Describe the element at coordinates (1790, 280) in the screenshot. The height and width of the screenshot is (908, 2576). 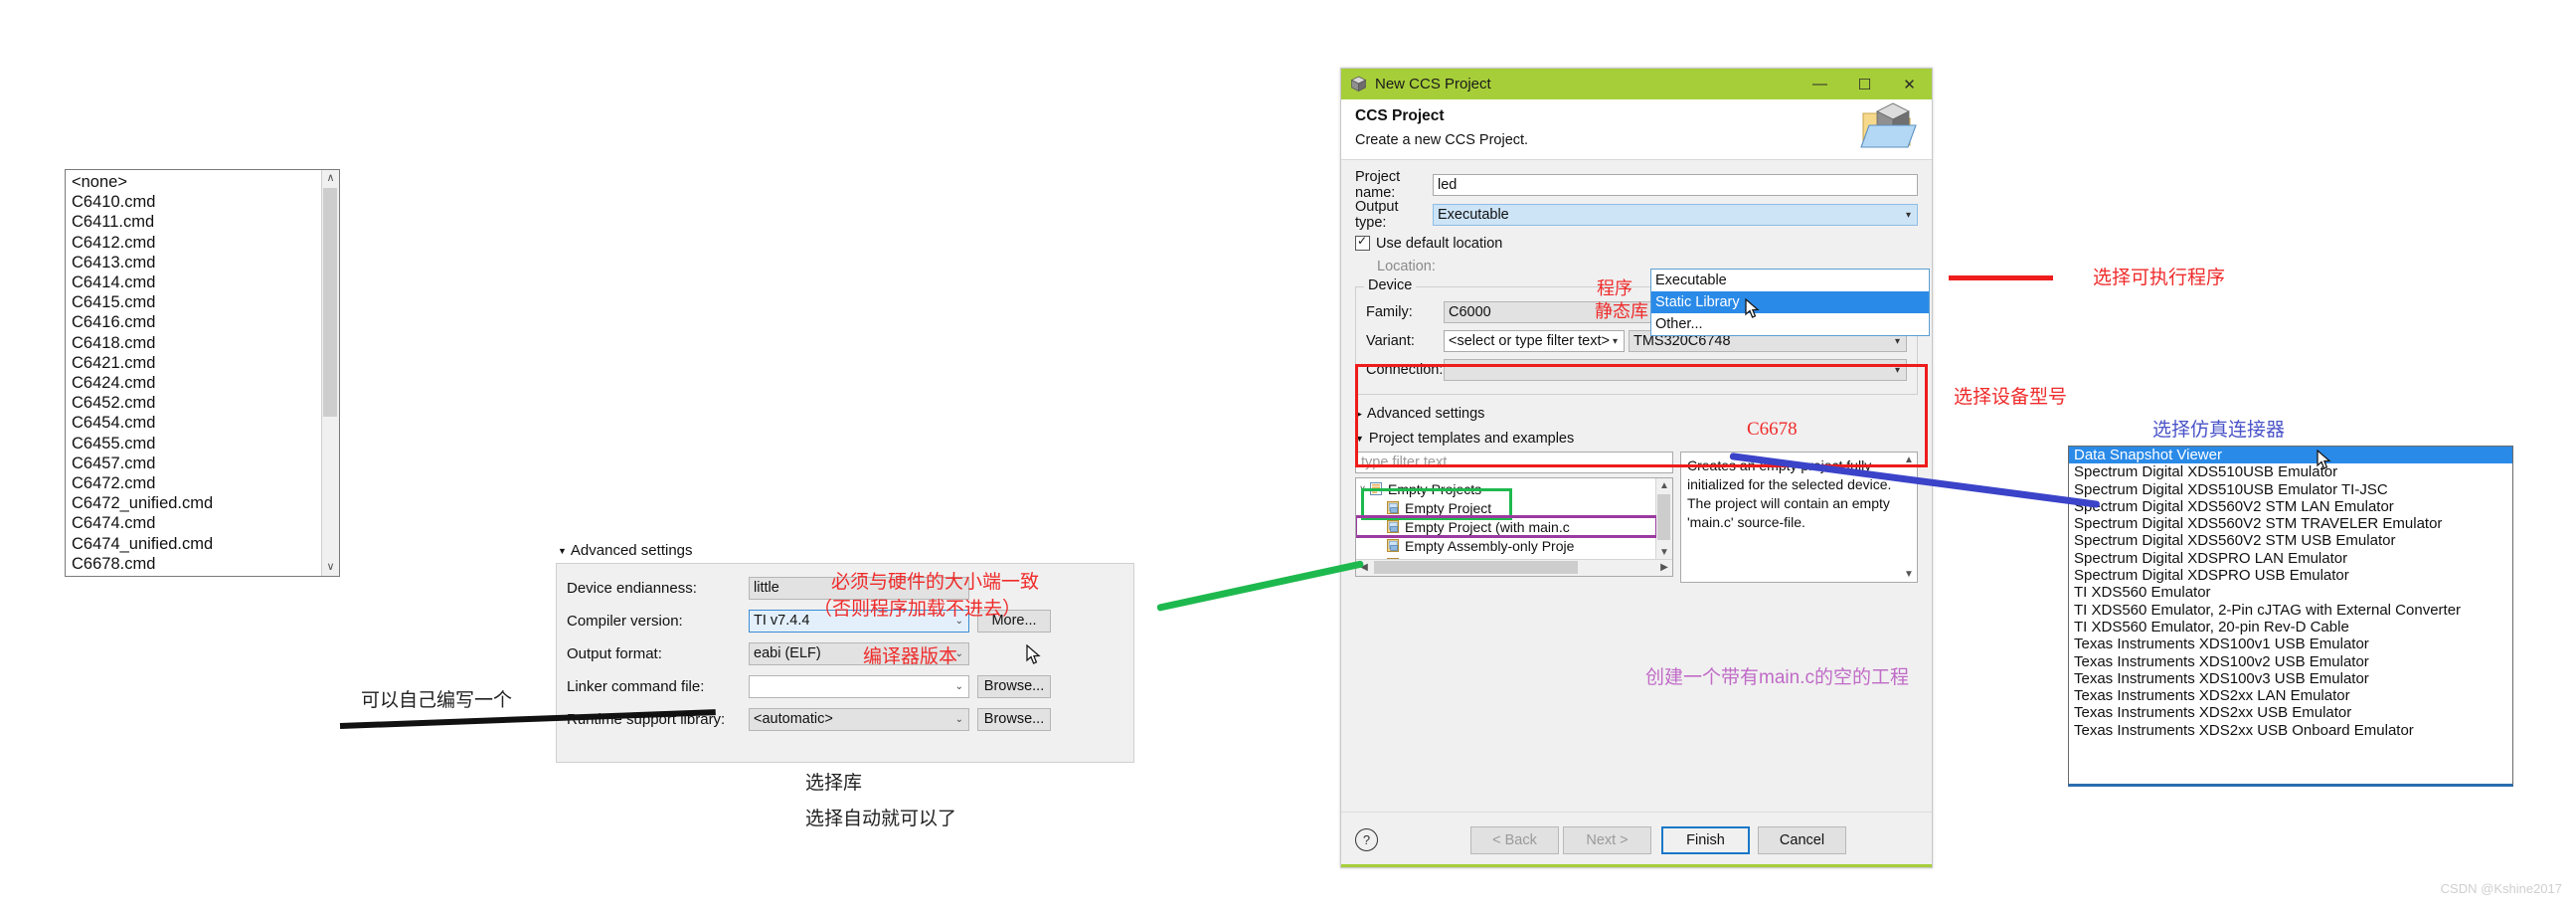
I see `dropdown-option-executable: Executable` at that location.